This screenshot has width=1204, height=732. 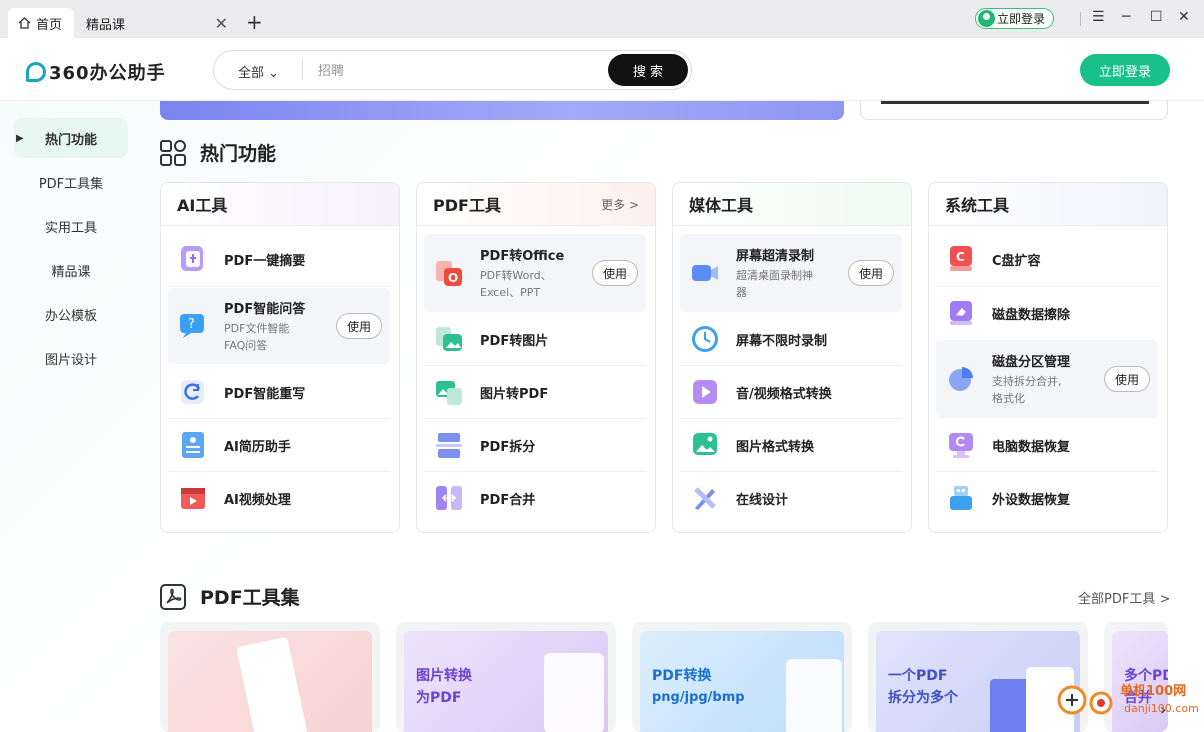 I want to click on section-title-label: PDF工具集, so click(x=250, y=598).